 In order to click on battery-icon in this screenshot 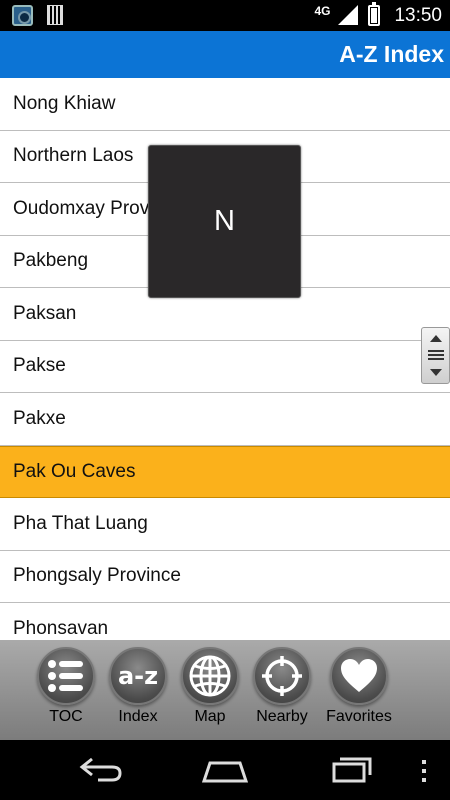, I will do `click(374, 14)`.